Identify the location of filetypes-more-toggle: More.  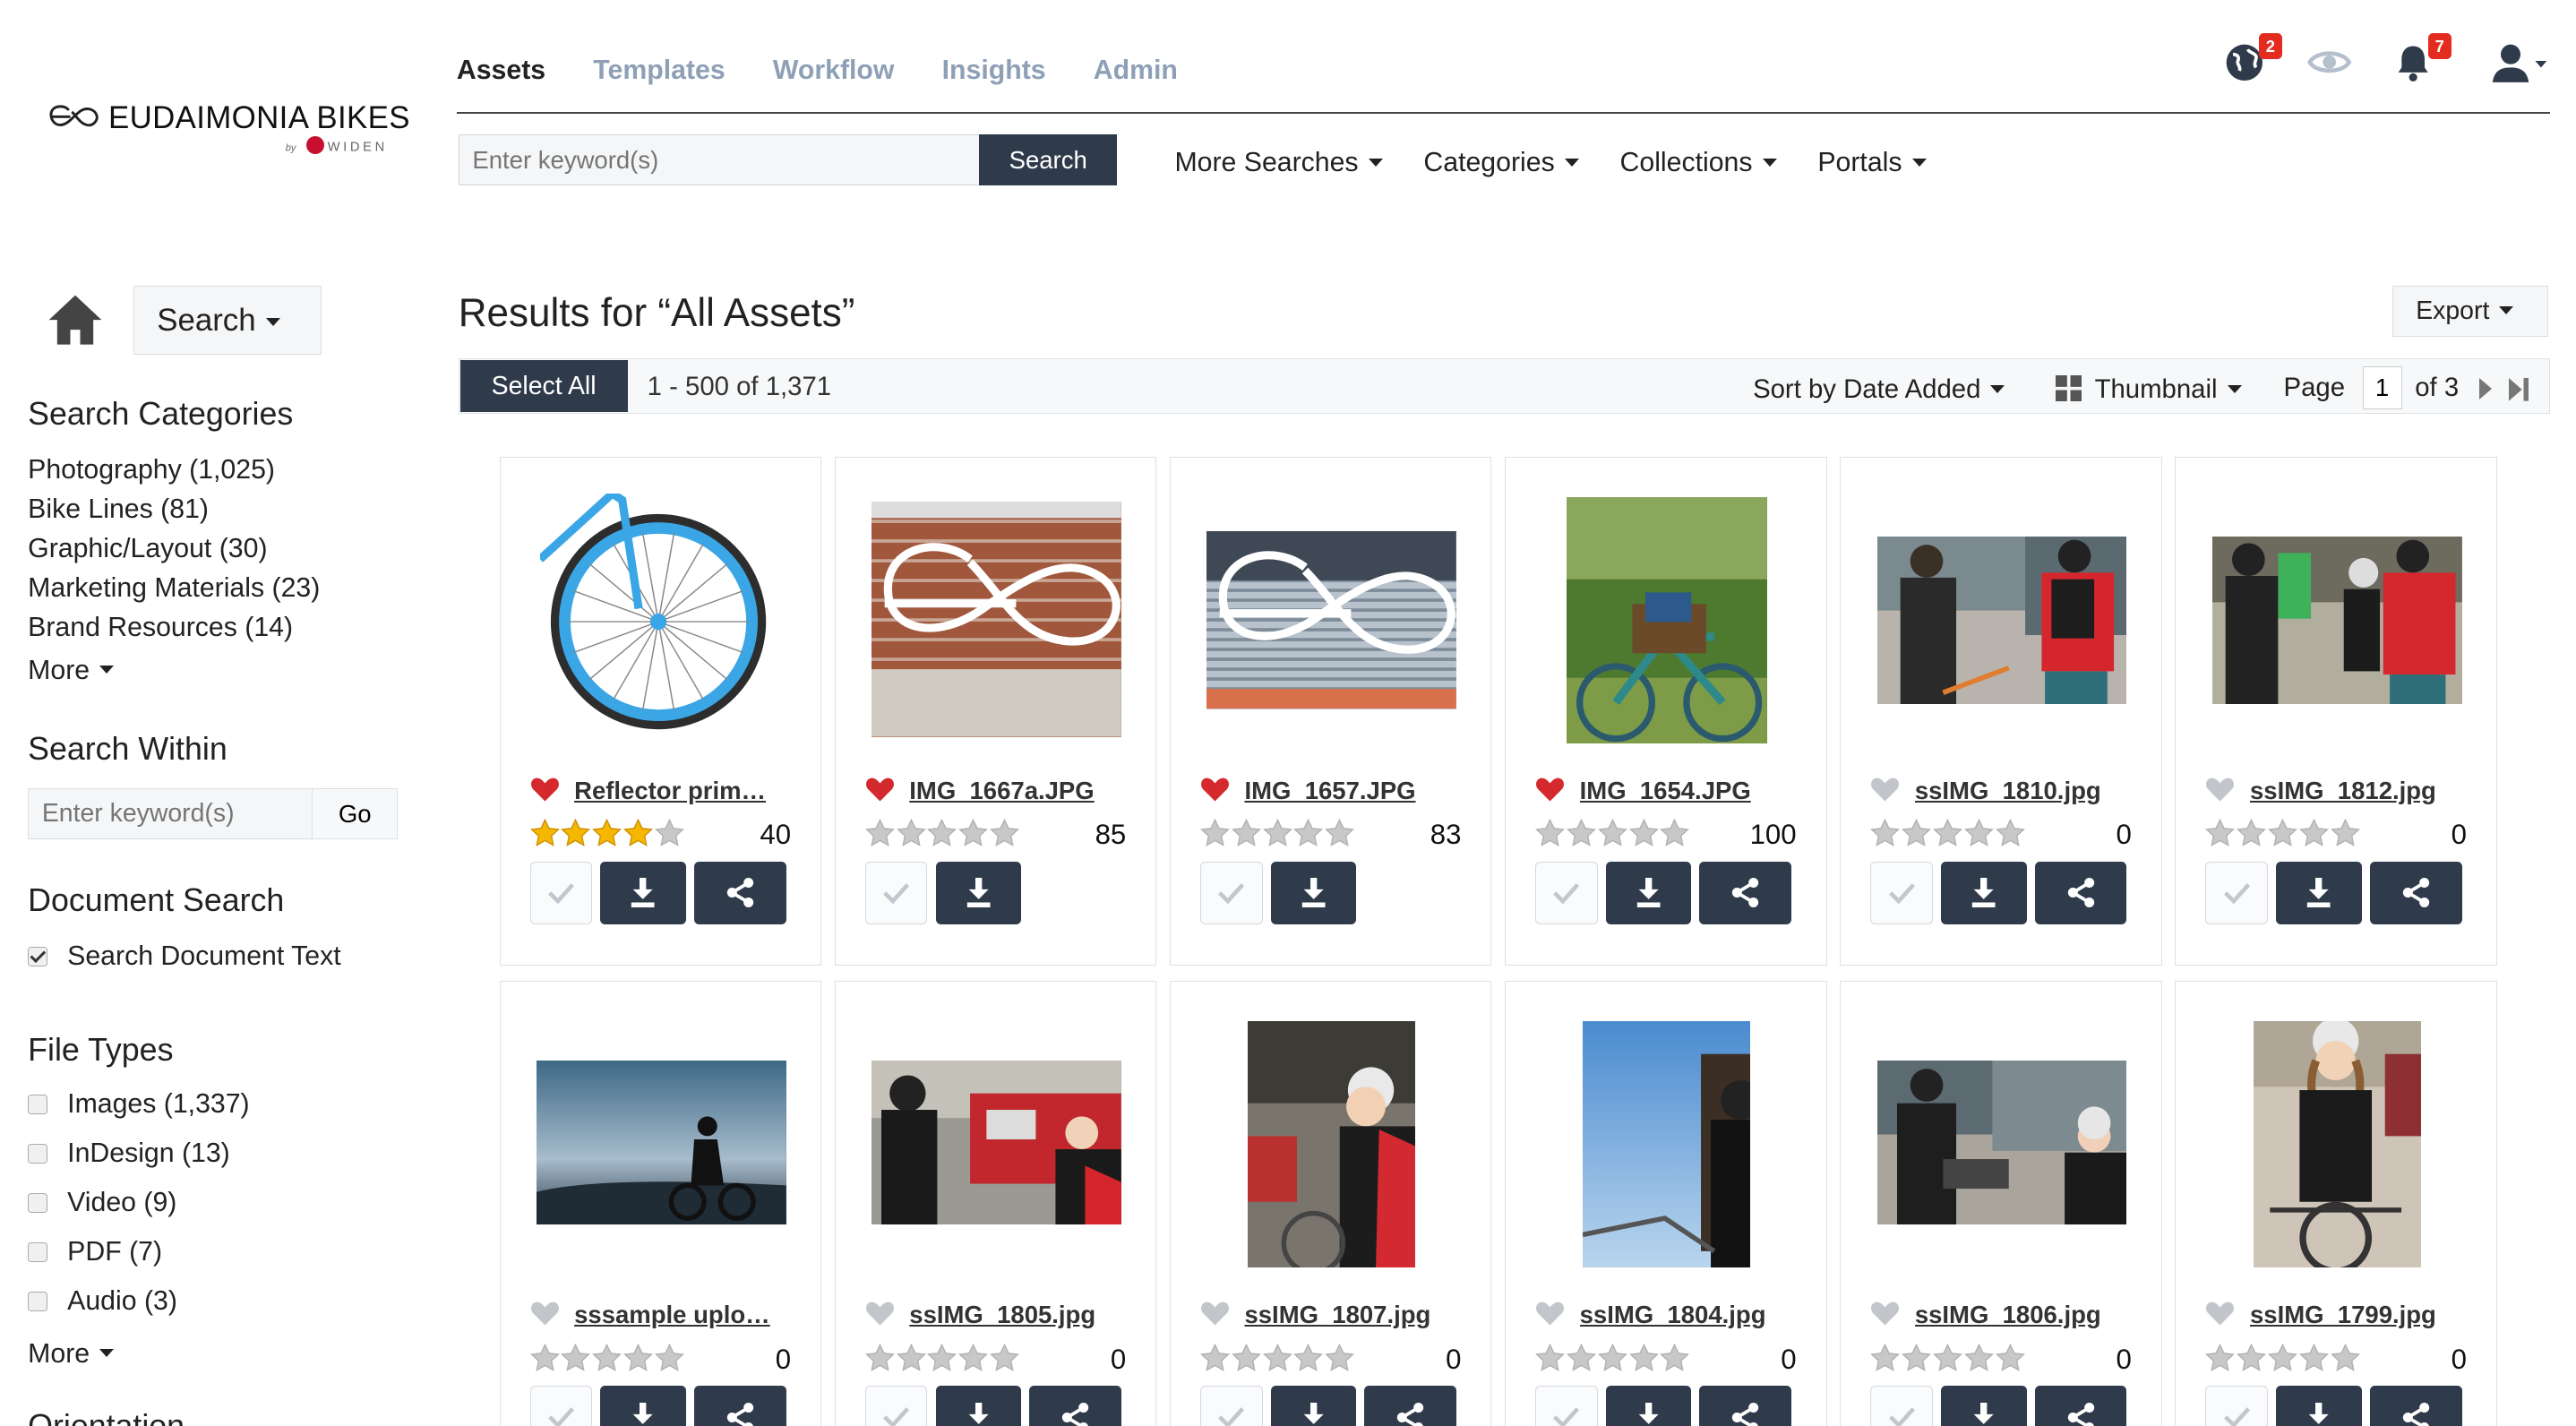
(71, 1354).